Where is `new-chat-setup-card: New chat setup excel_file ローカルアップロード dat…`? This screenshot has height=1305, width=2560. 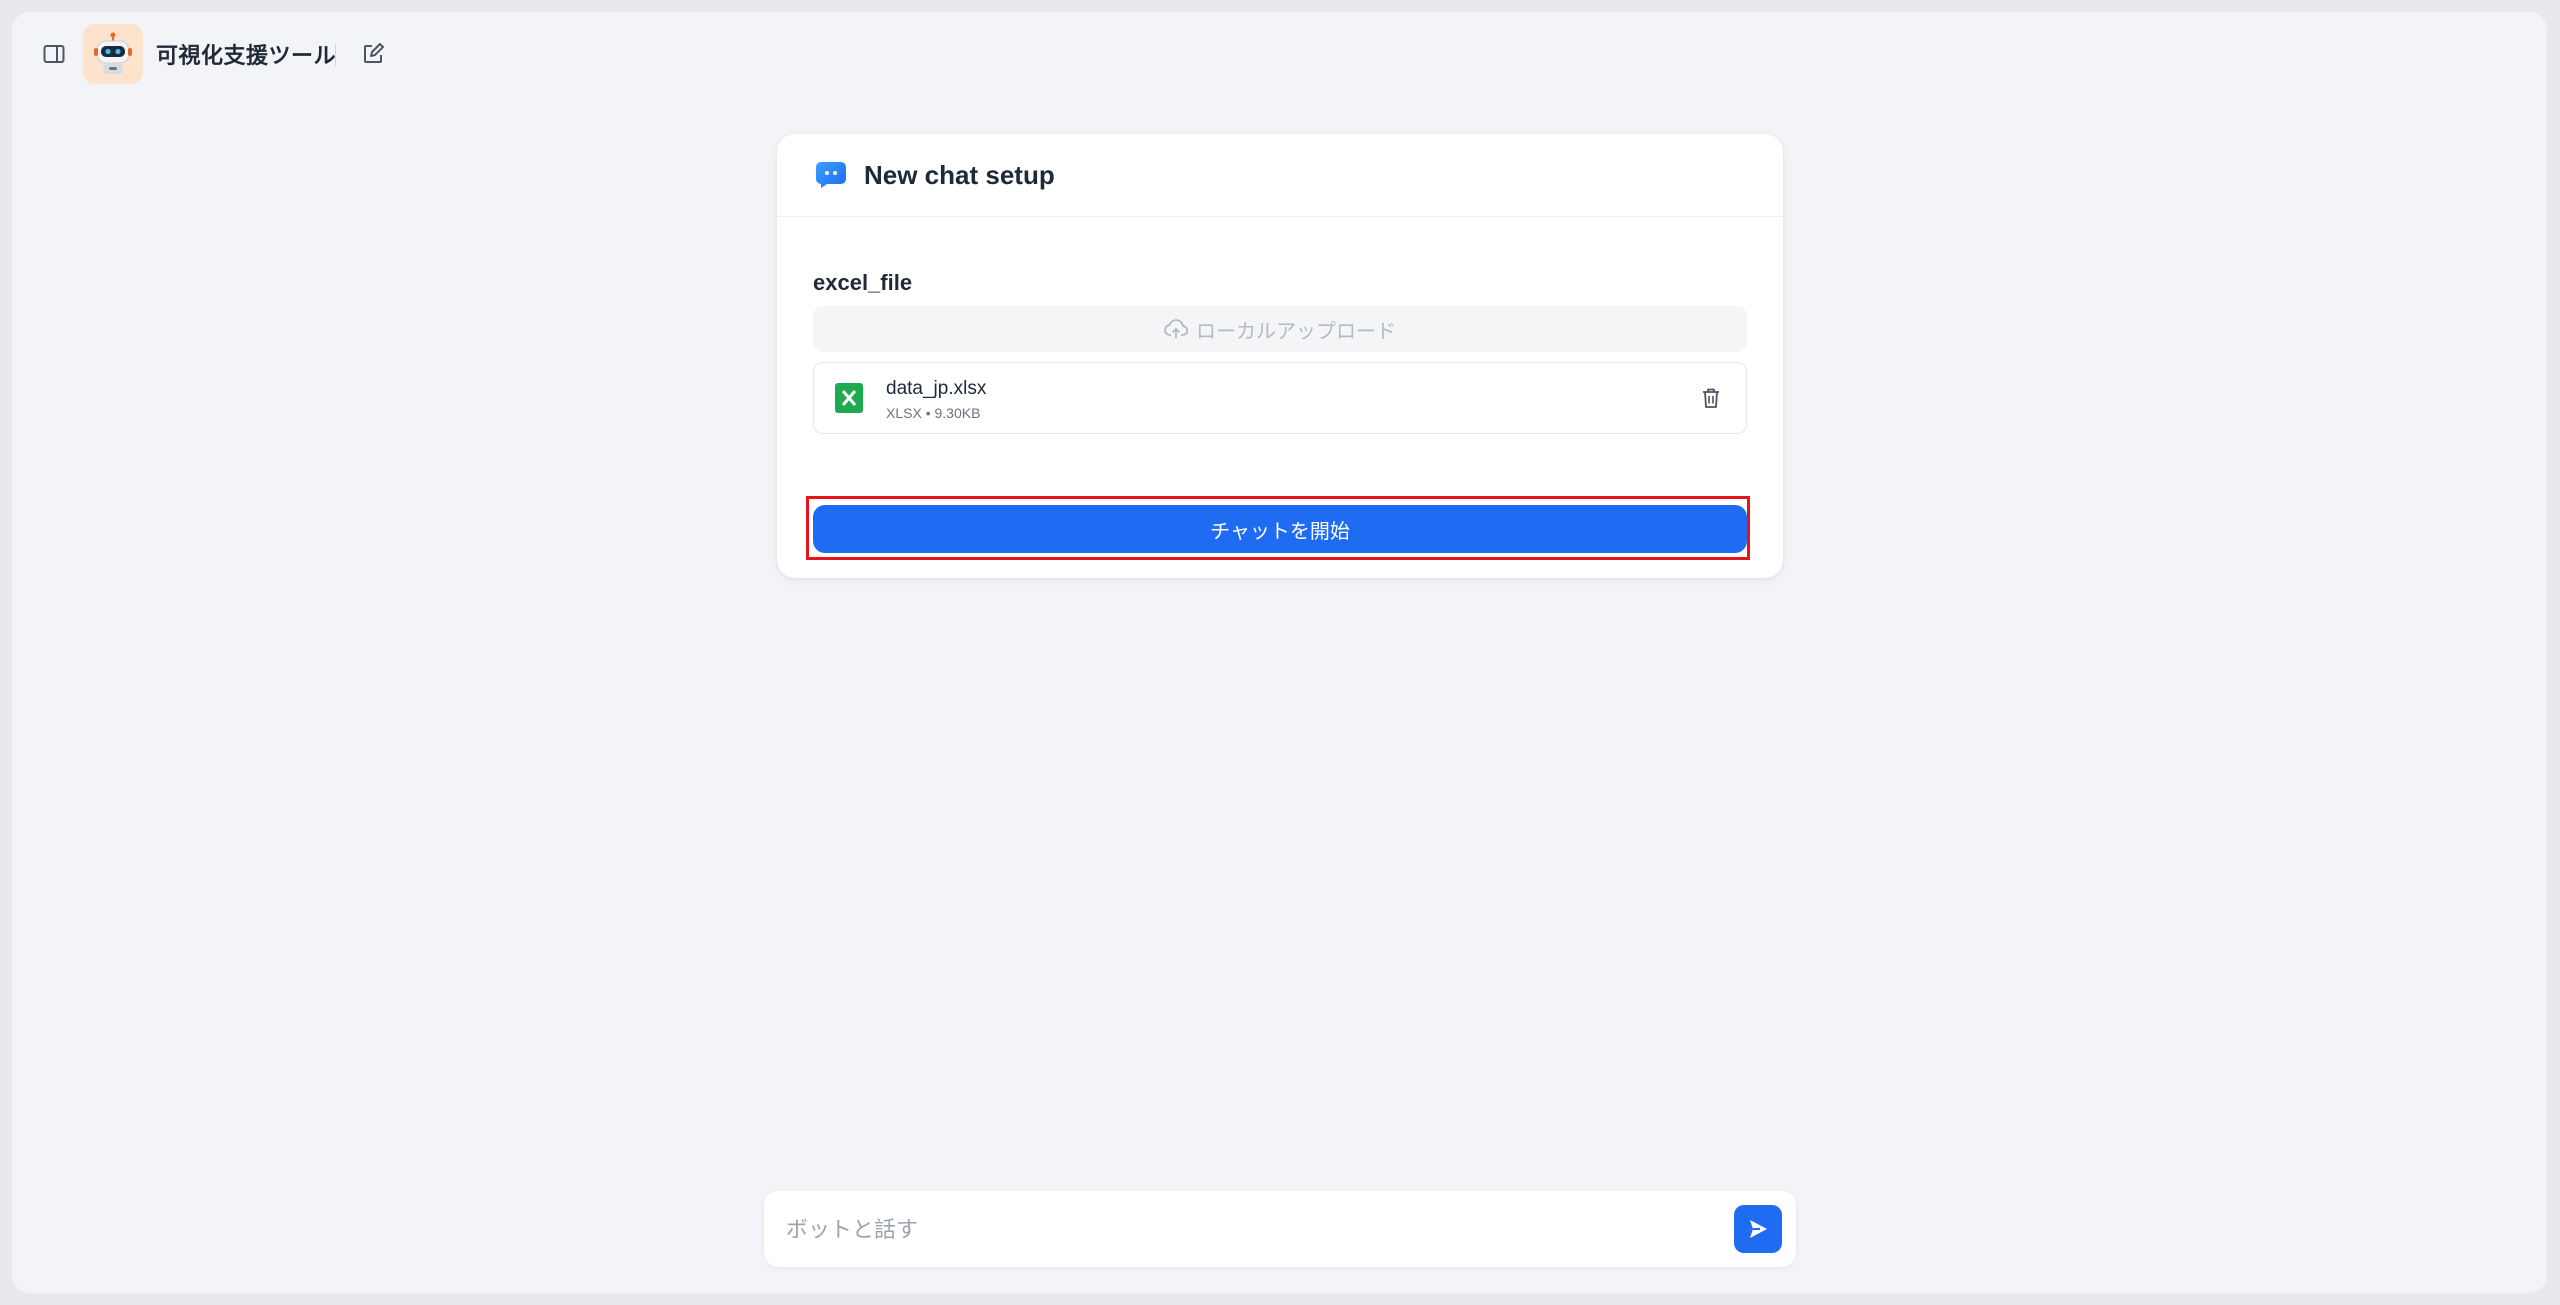
new-chat-setup-card: New chat setup excel_file ローカルアップロード dat… is located at coordinates (1280, 356).